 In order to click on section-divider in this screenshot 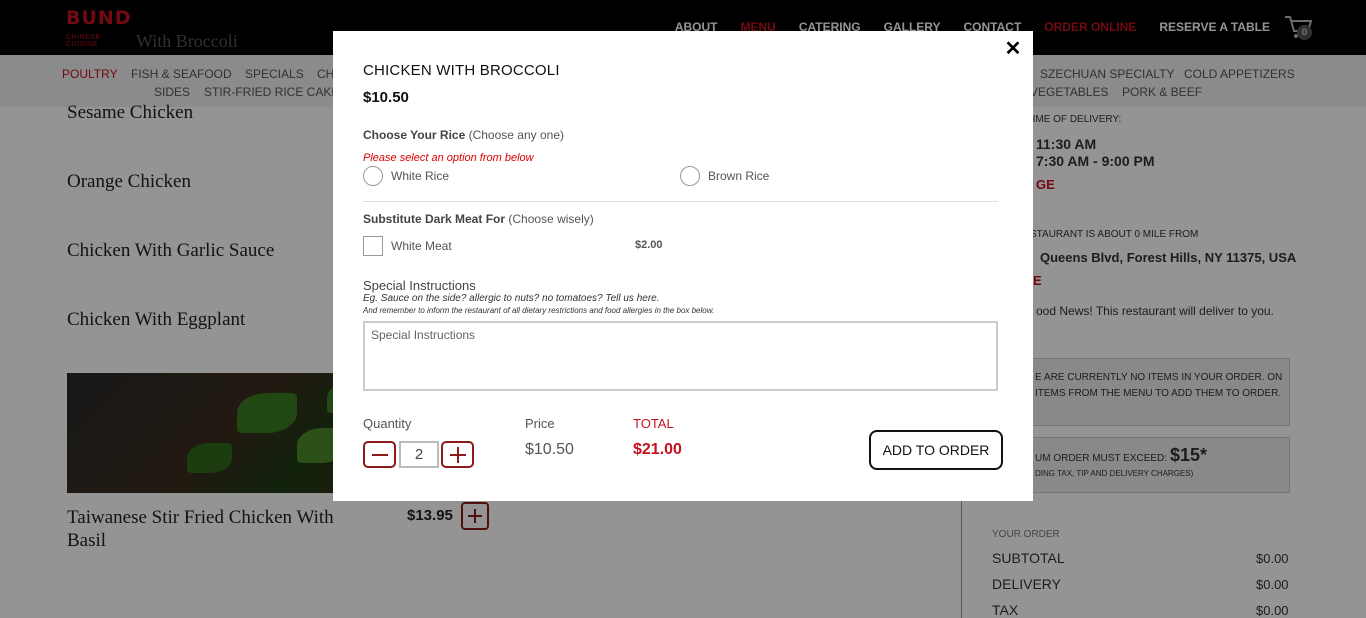, I will do `click(680, 201)`.